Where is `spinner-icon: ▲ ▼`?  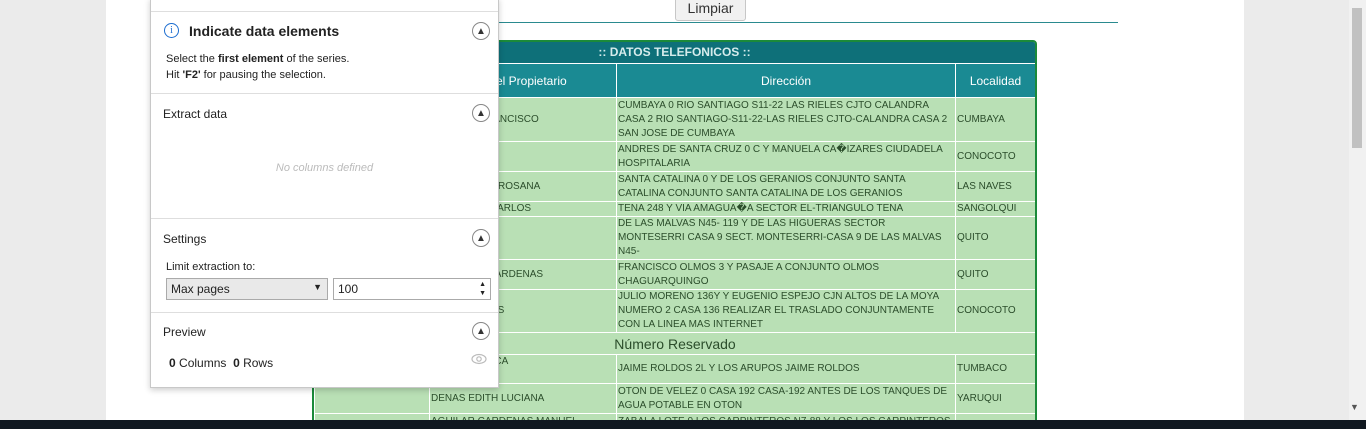 spinner-icon: ▲ ▼ is located at coordinates (482, 289).